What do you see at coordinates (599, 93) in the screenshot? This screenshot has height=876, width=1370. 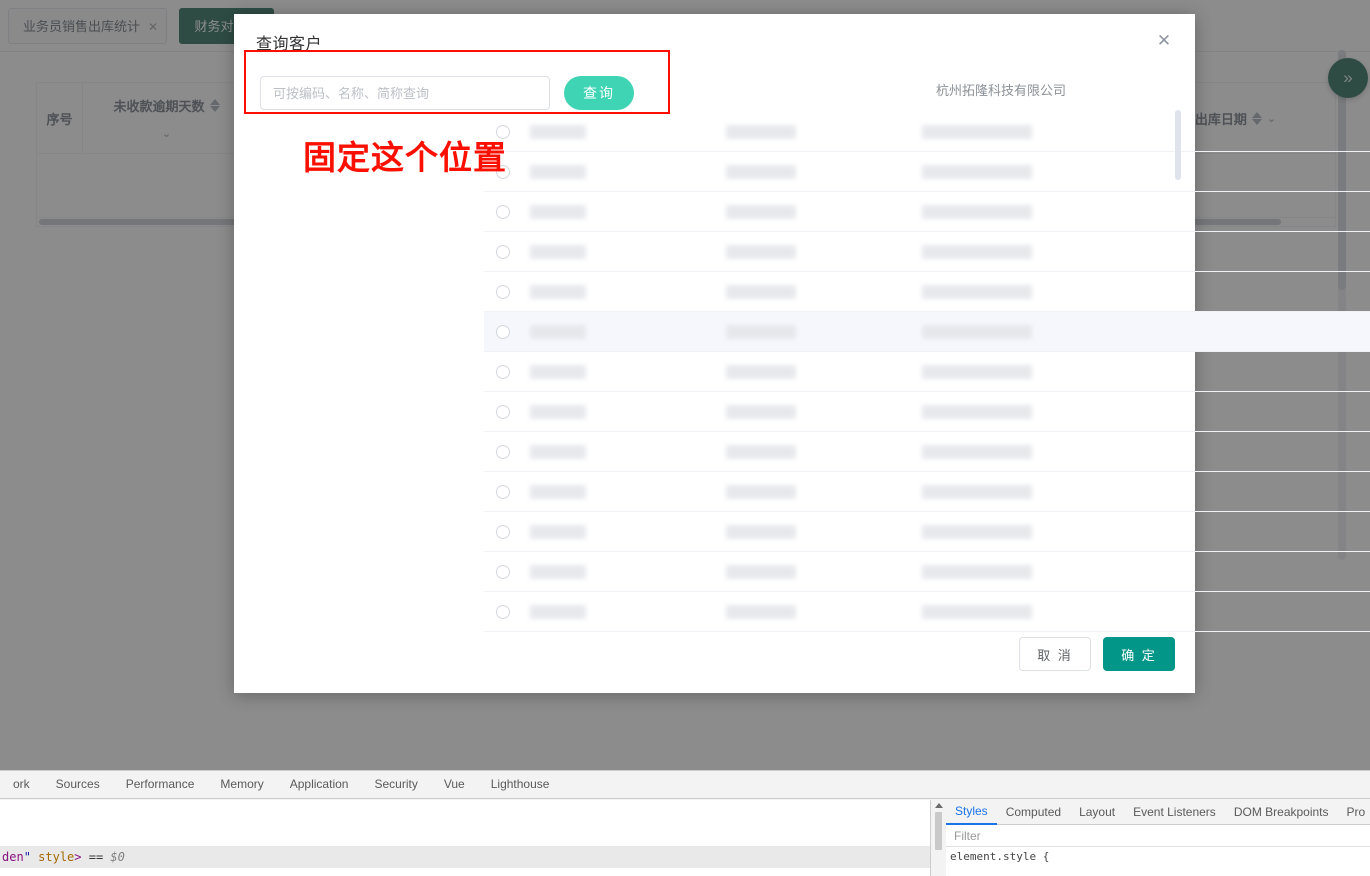 I see `search-button: 查询` at bounding box center [599, 93].